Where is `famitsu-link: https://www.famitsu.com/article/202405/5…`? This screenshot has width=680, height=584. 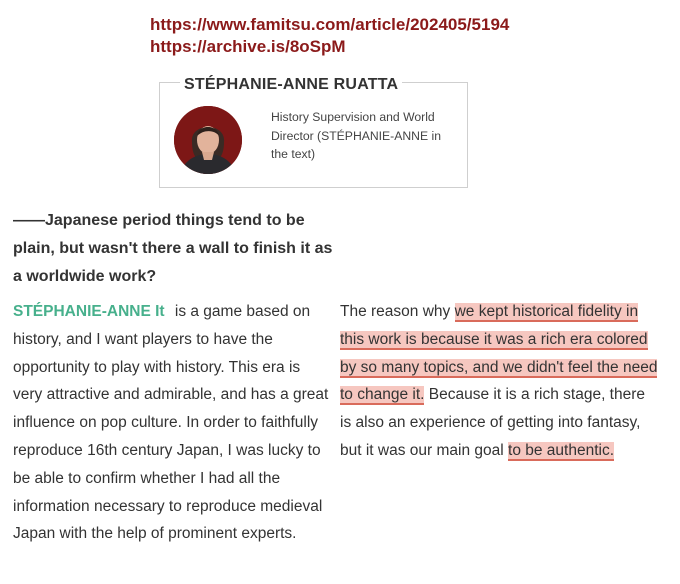 famitsu-link: https://www.famitsu.com/article/202405/5… is located at coordinates (329, 25).